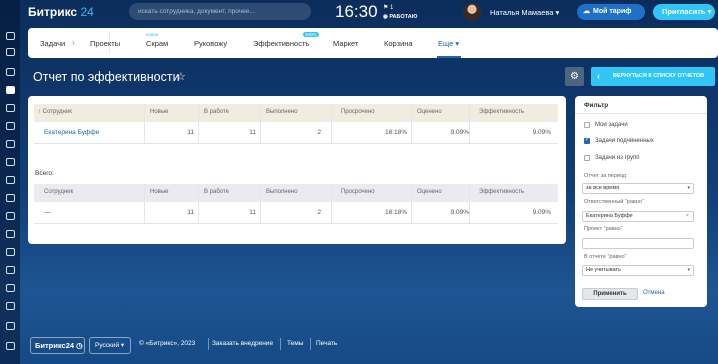  Describe the element at coordinates (586, 11) in the screenshot. I see `cloud-icon: ☁` at that location.